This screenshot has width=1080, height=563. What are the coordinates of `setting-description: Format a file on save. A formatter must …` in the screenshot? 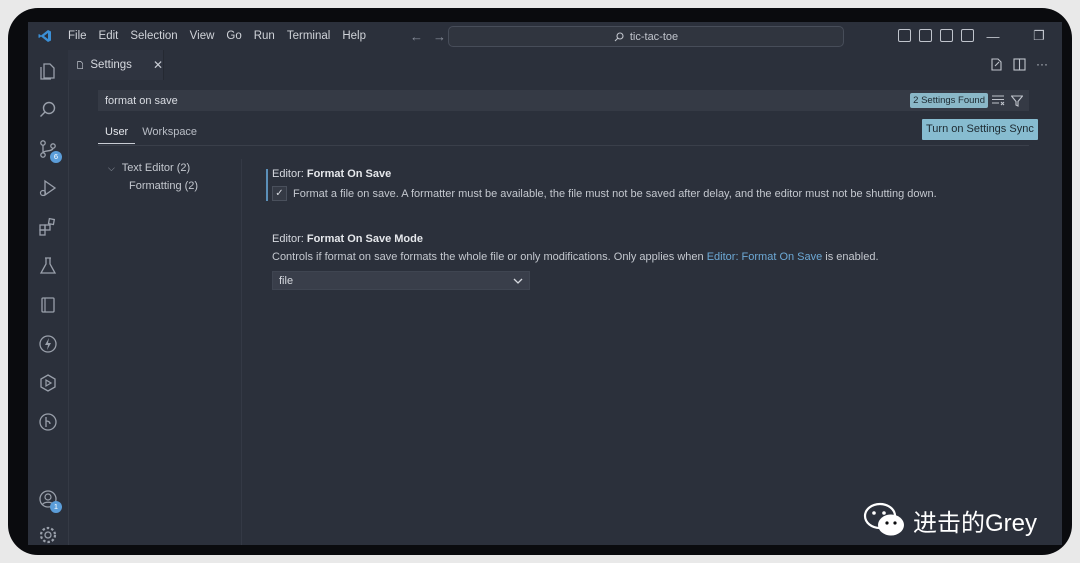 It's located at (615, 193).